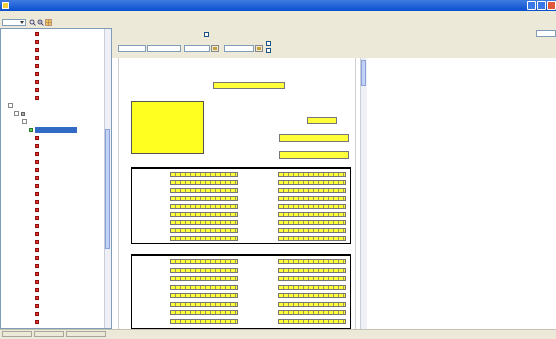 Image resolution: width=556 pixels, height=339 pixels. Describe the element at coordinates (215, 48) in the screenshot. I see `browse-button` at that location.